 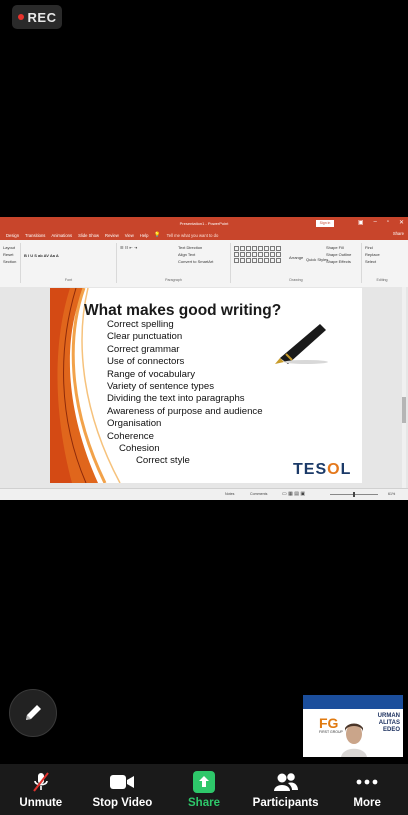 I want to click on self-video-thumbnail: FG FIRST GROUP URMAN ALITAS EDEO, so click(x=353, y=726).